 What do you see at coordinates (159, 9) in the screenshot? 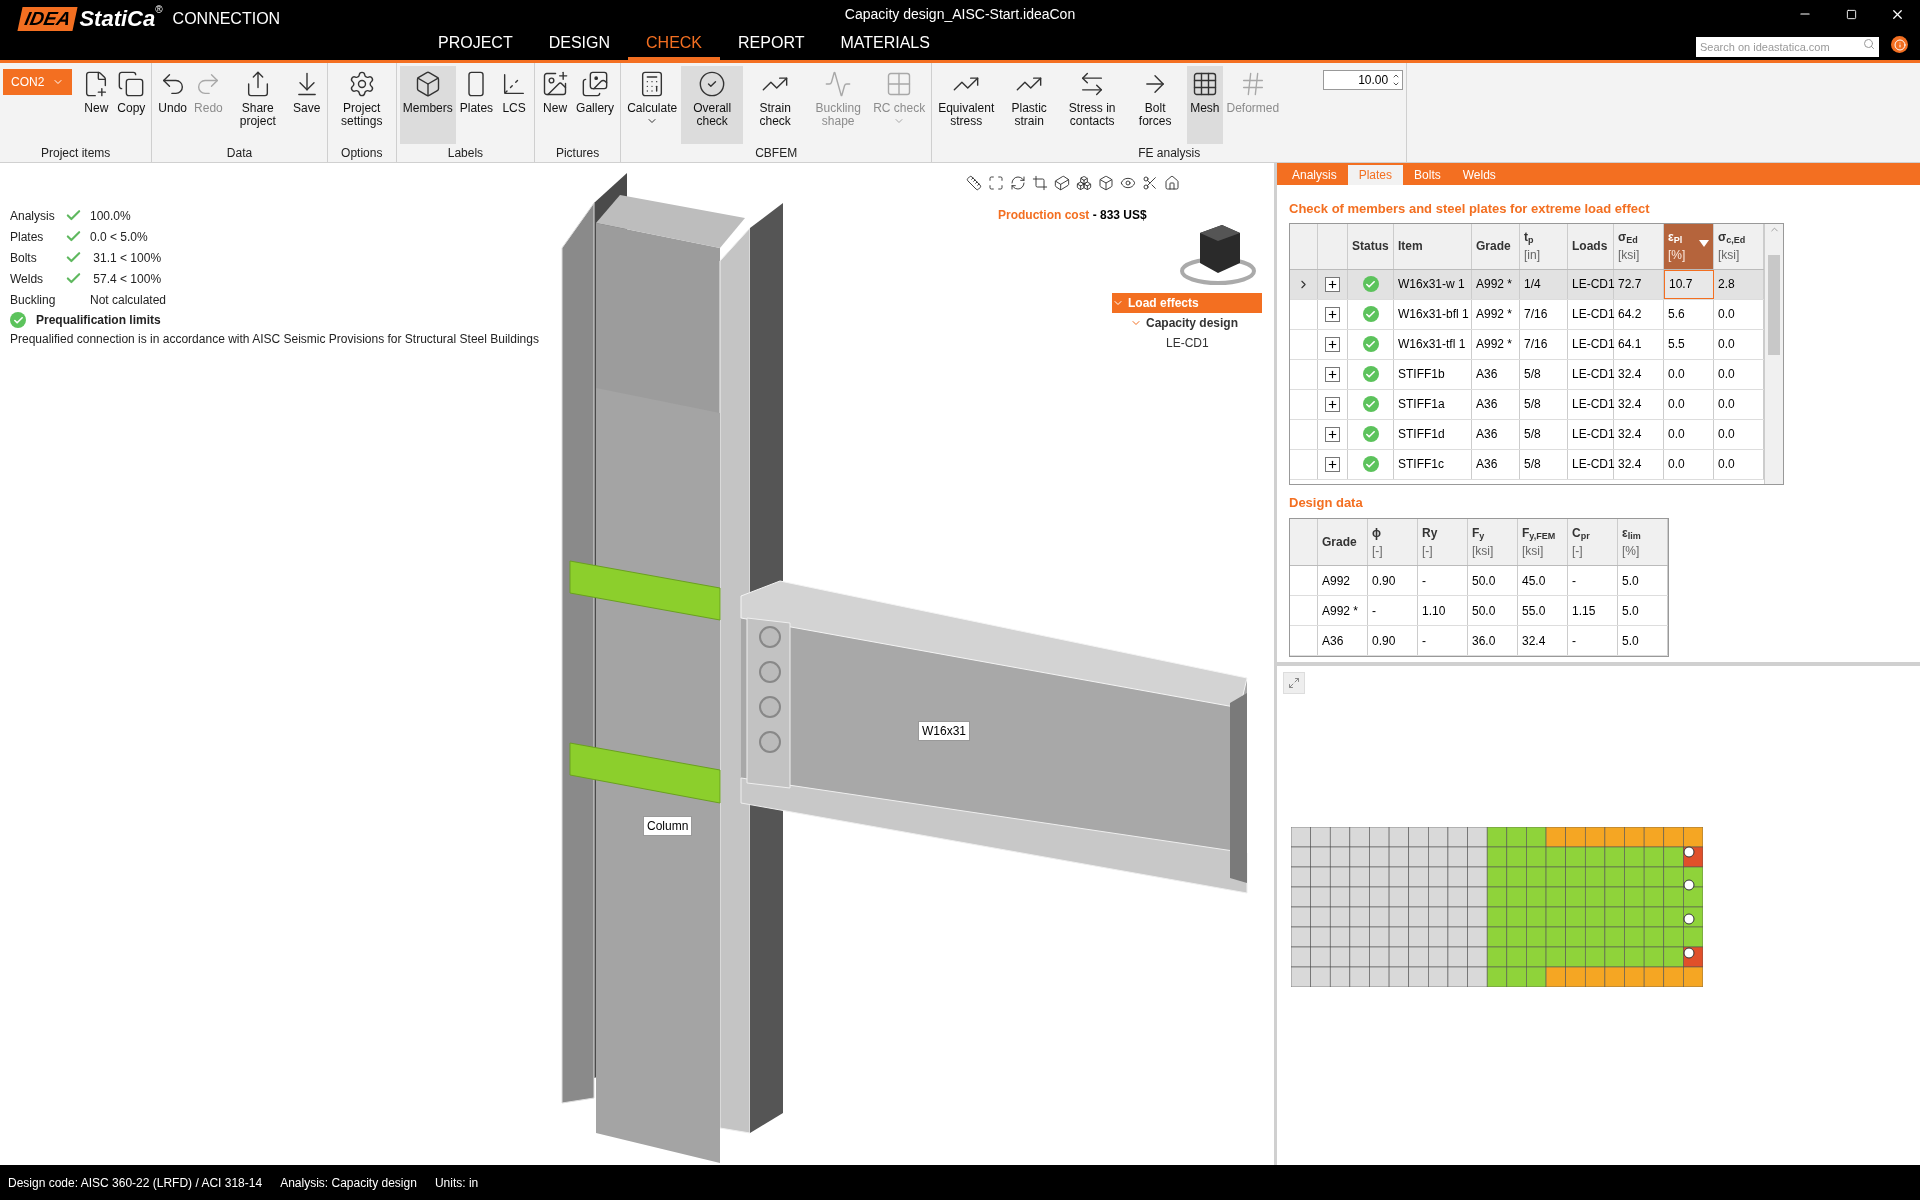
I see `registered-mark: ®` at bounding box center [159, 9].